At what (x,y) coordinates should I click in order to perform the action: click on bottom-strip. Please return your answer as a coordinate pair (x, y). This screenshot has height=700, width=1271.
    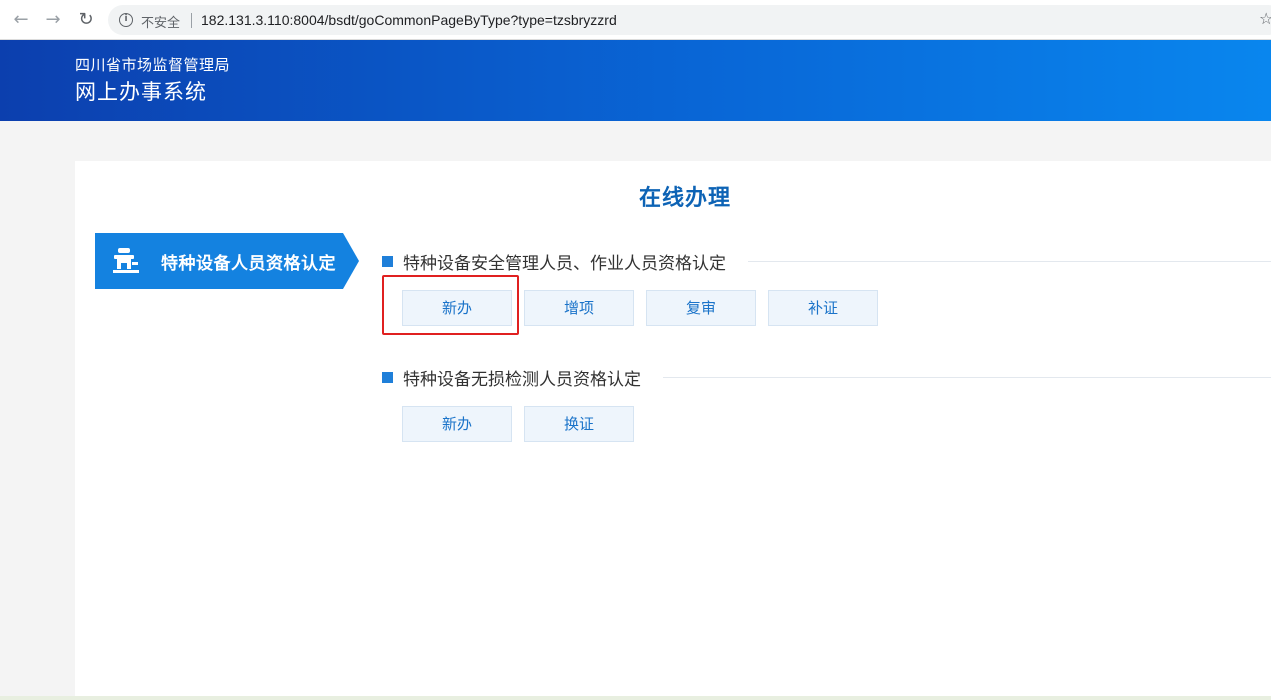
    Looking at the image, I should click on (635, 698).